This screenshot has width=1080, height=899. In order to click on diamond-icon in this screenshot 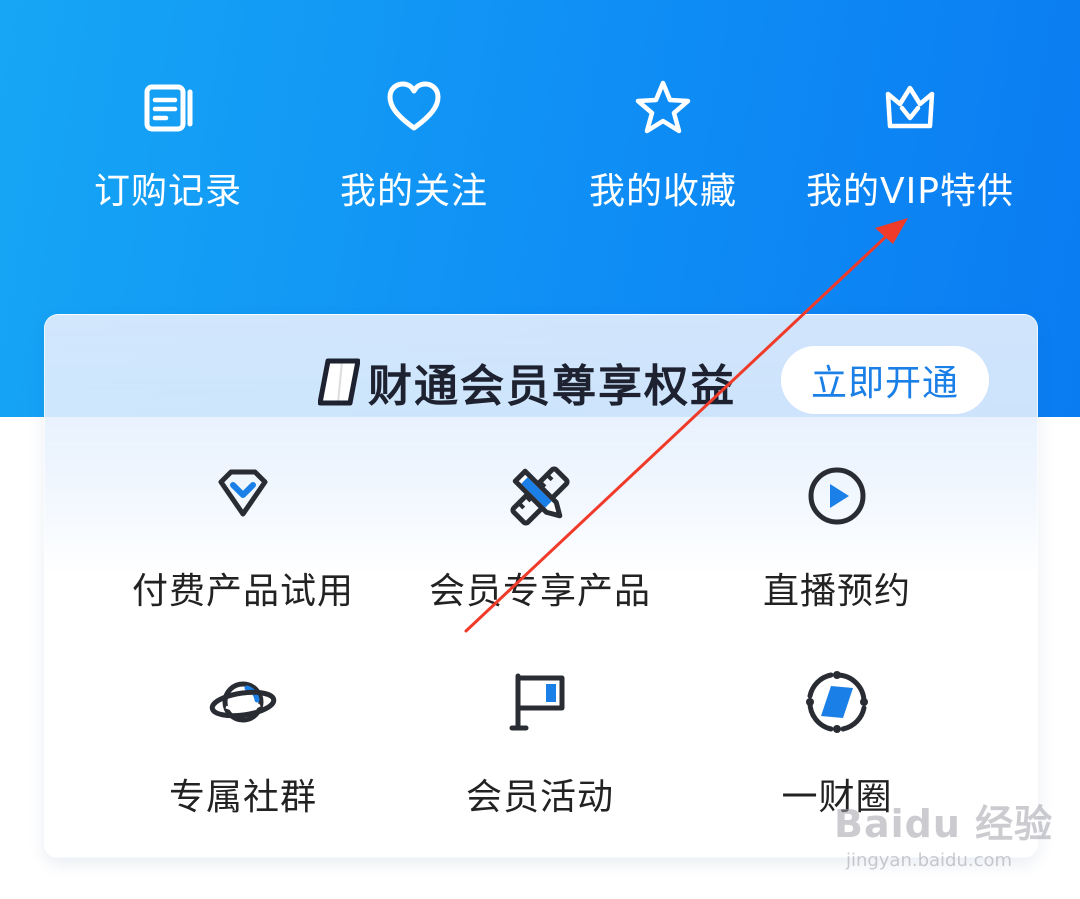, I will do `click(243, 493)`.